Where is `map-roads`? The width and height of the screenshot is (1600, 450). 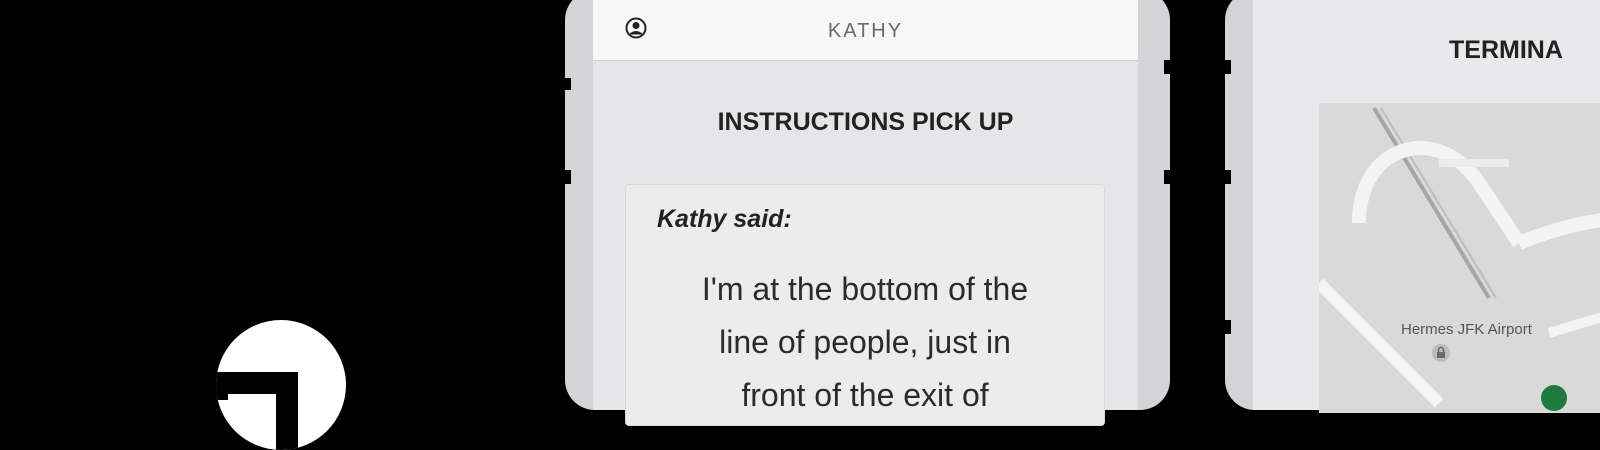
map-roads is located at coordinates (1459, 257).